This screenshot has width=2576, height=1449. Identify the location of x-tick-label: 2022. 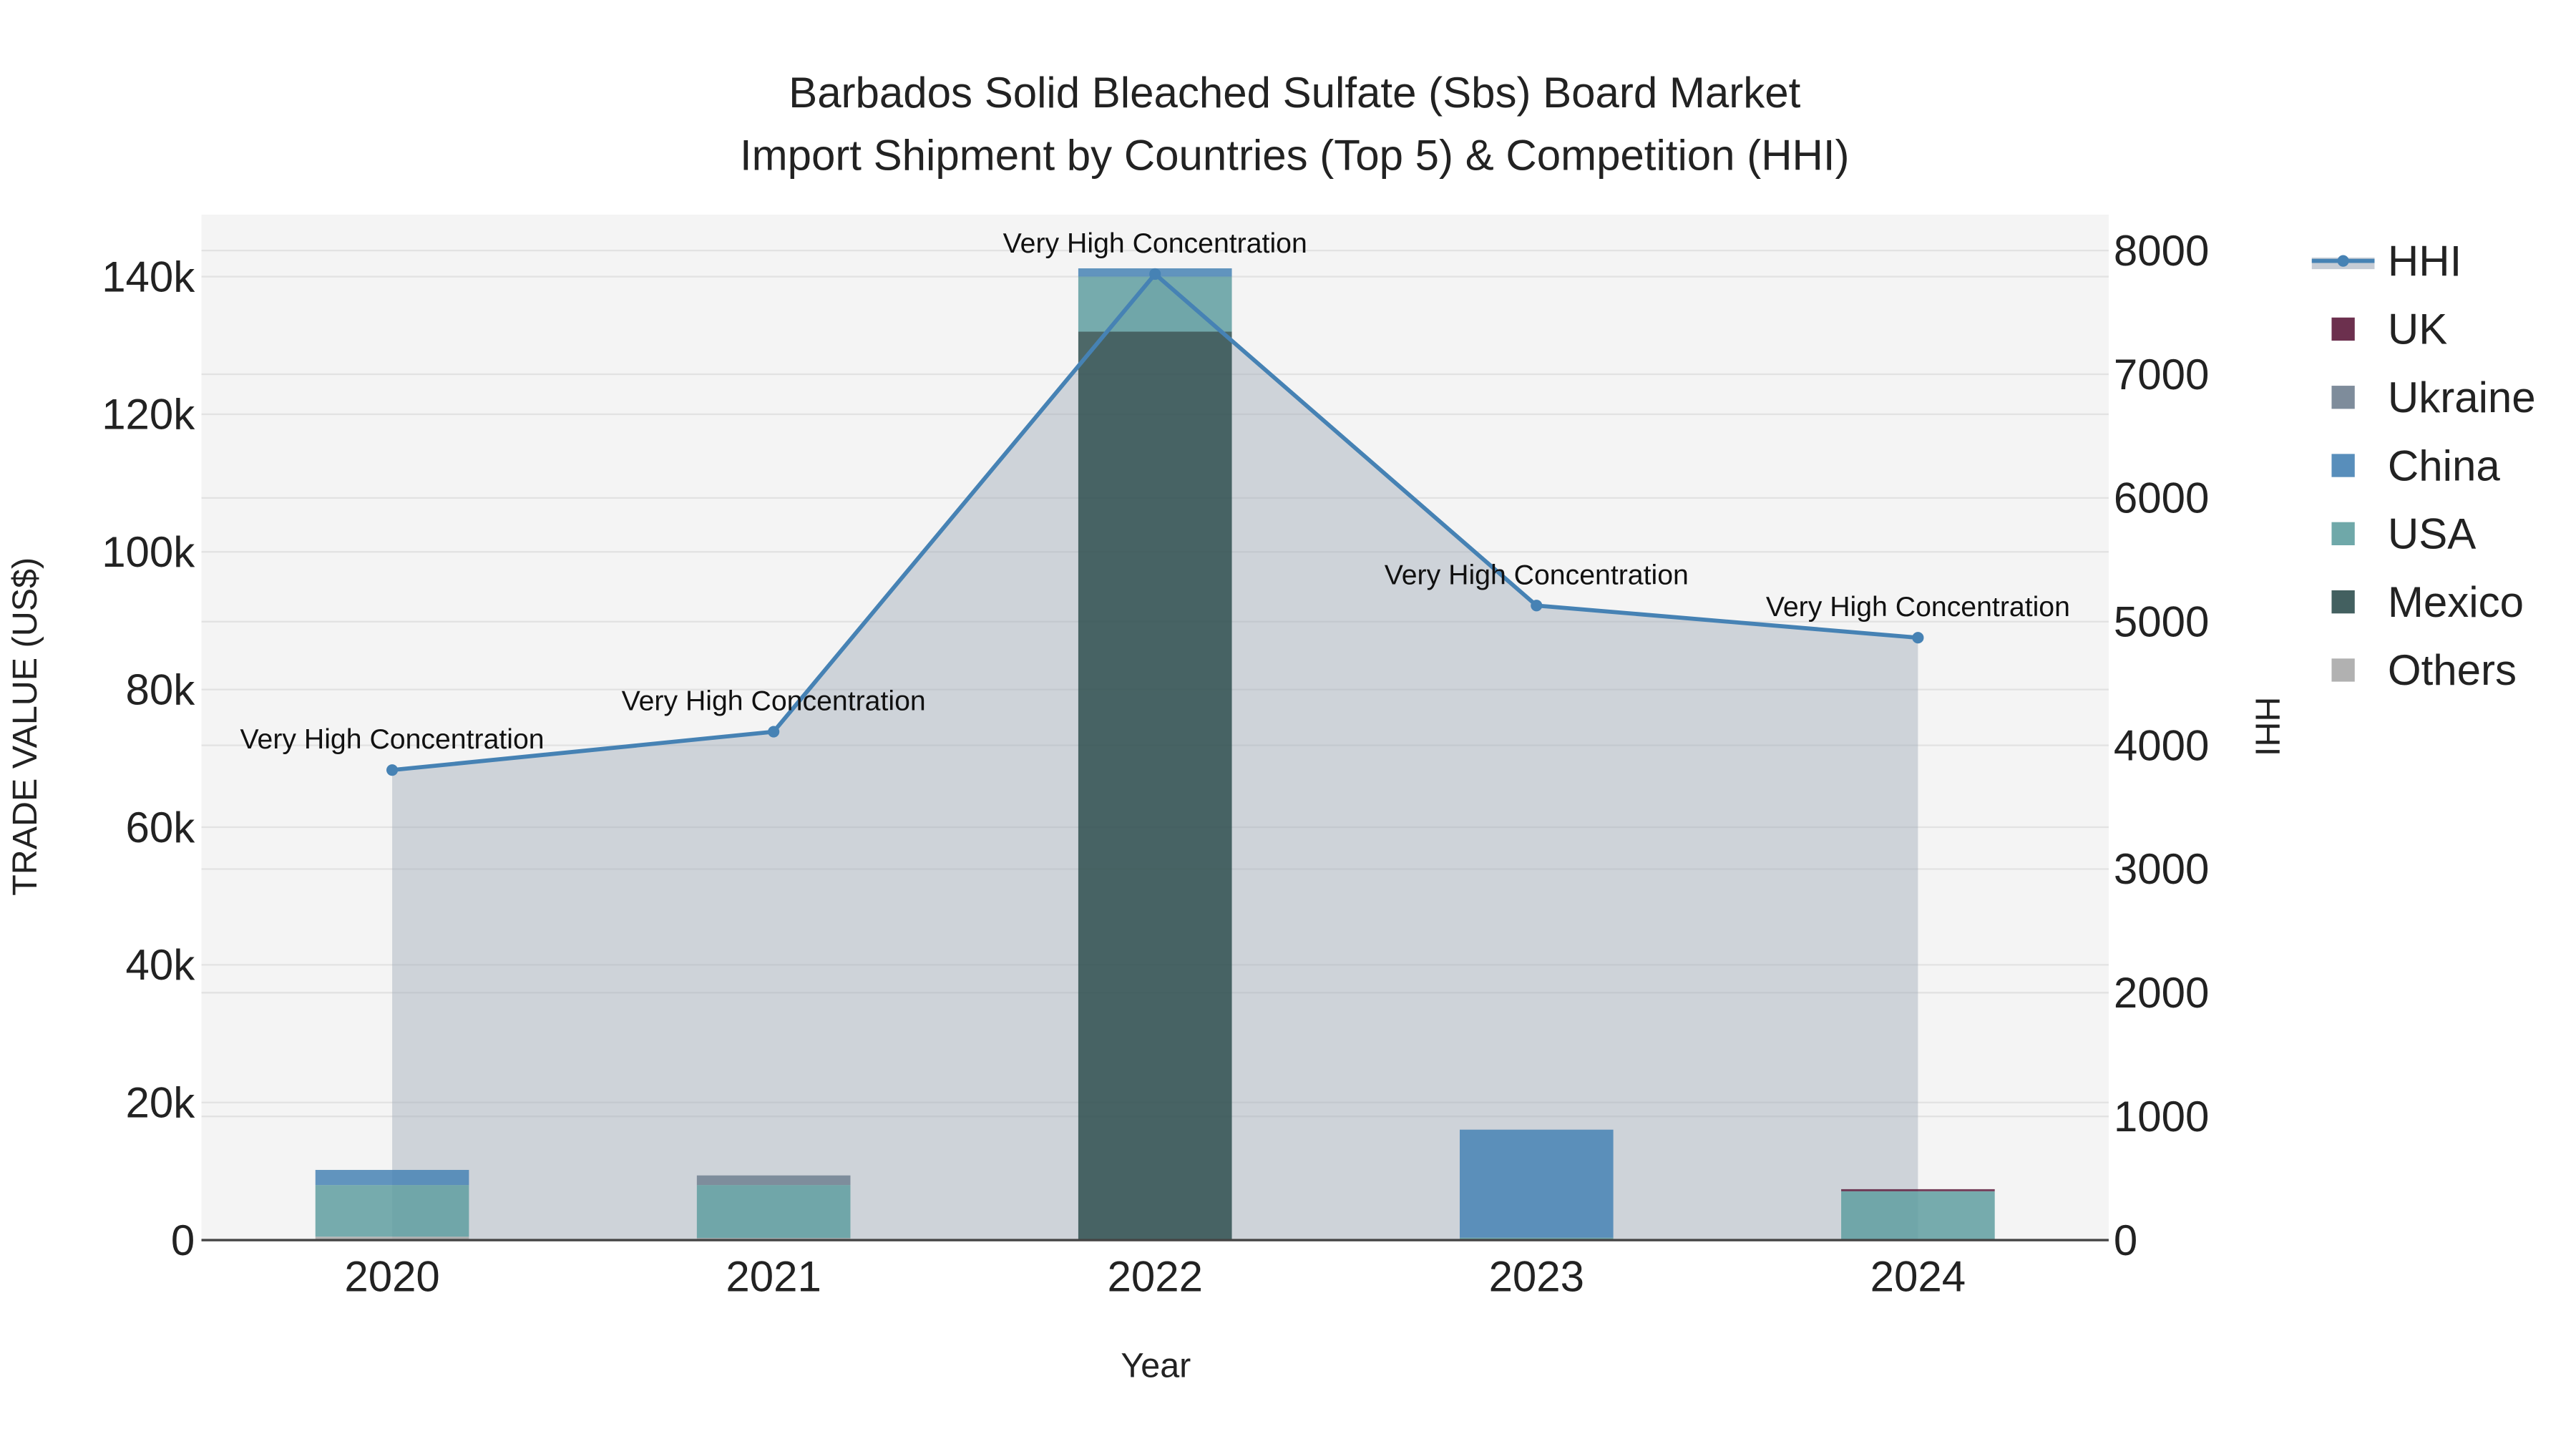
(1154, 1277).